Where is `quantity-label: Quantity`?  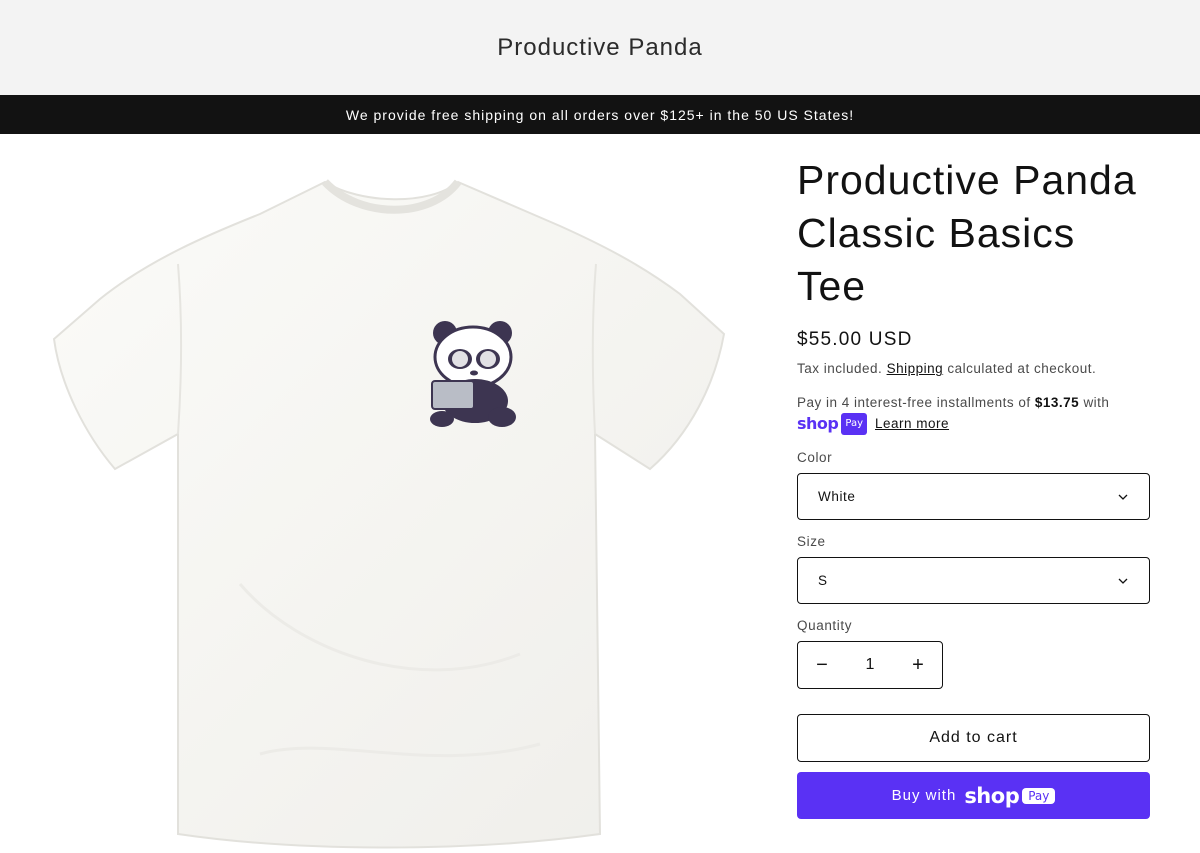
quantity-label: Quantity is located at coordinates (825, 625).